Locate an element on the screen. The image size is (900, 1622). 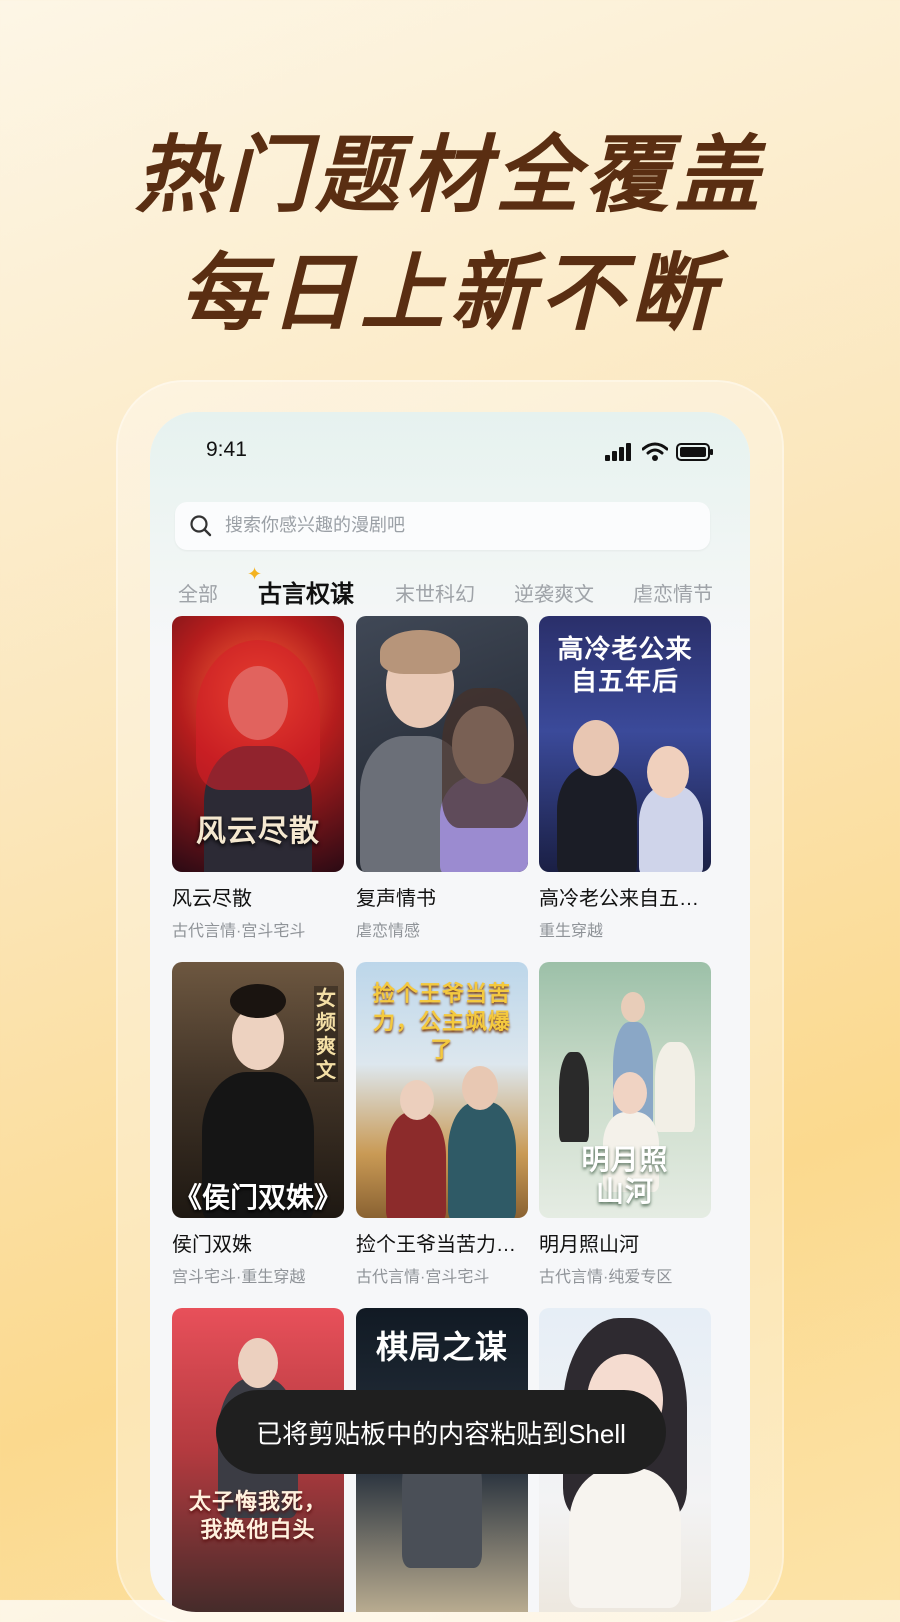
cover-title-text: 《侯门双姝》 is located at coordinates (257, 1197).